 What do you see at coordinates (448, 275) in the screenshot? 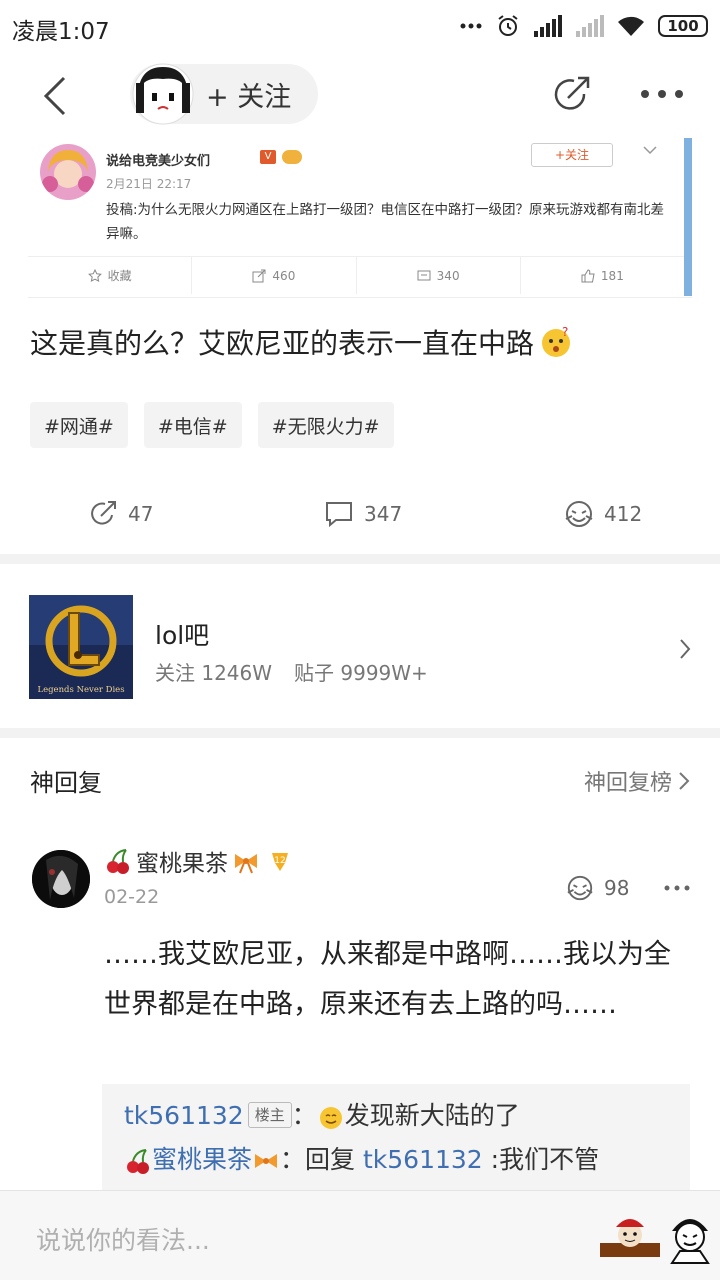
I see `embed-comment-count: 340` at bounding box center [448, 275].